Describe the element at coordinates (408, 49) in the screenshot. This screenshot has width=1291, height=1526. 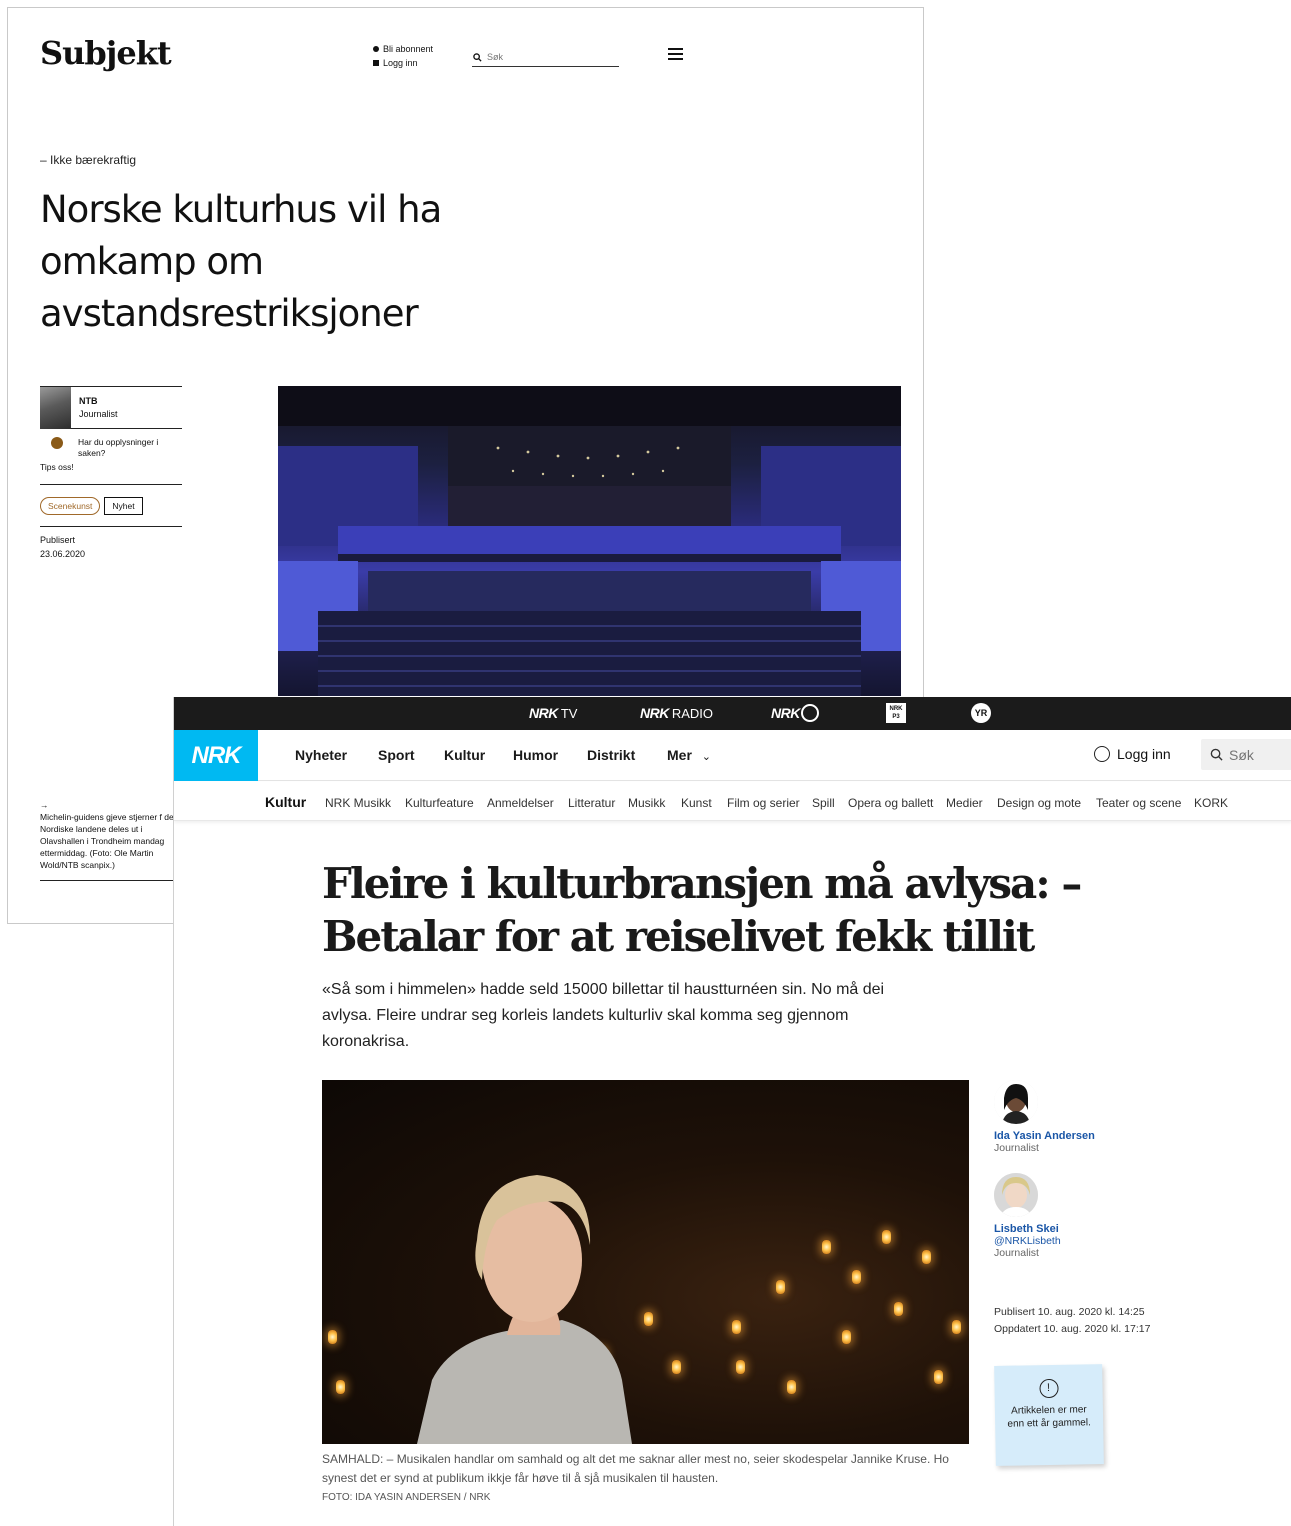
I see `subscribe-label: Bli abonnent` at that location.